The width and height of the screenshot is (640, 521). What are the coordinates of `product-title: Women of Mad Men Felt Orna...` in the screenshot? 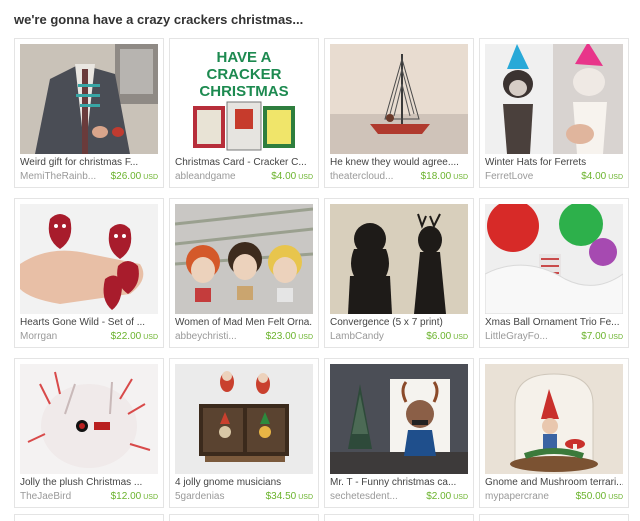 It's located at (244, 322).